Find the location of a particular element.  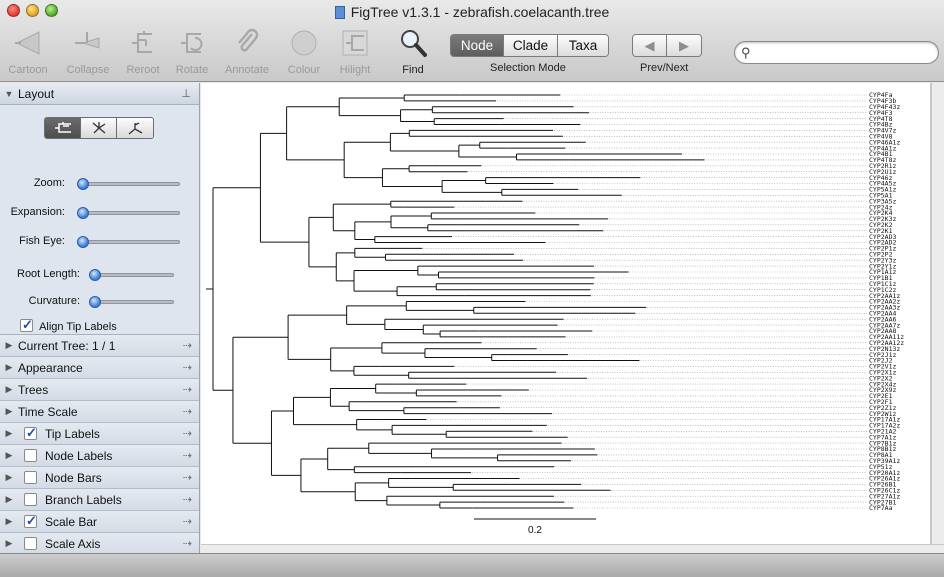

unrooted-layout-button is located at coordinates (135, 128).